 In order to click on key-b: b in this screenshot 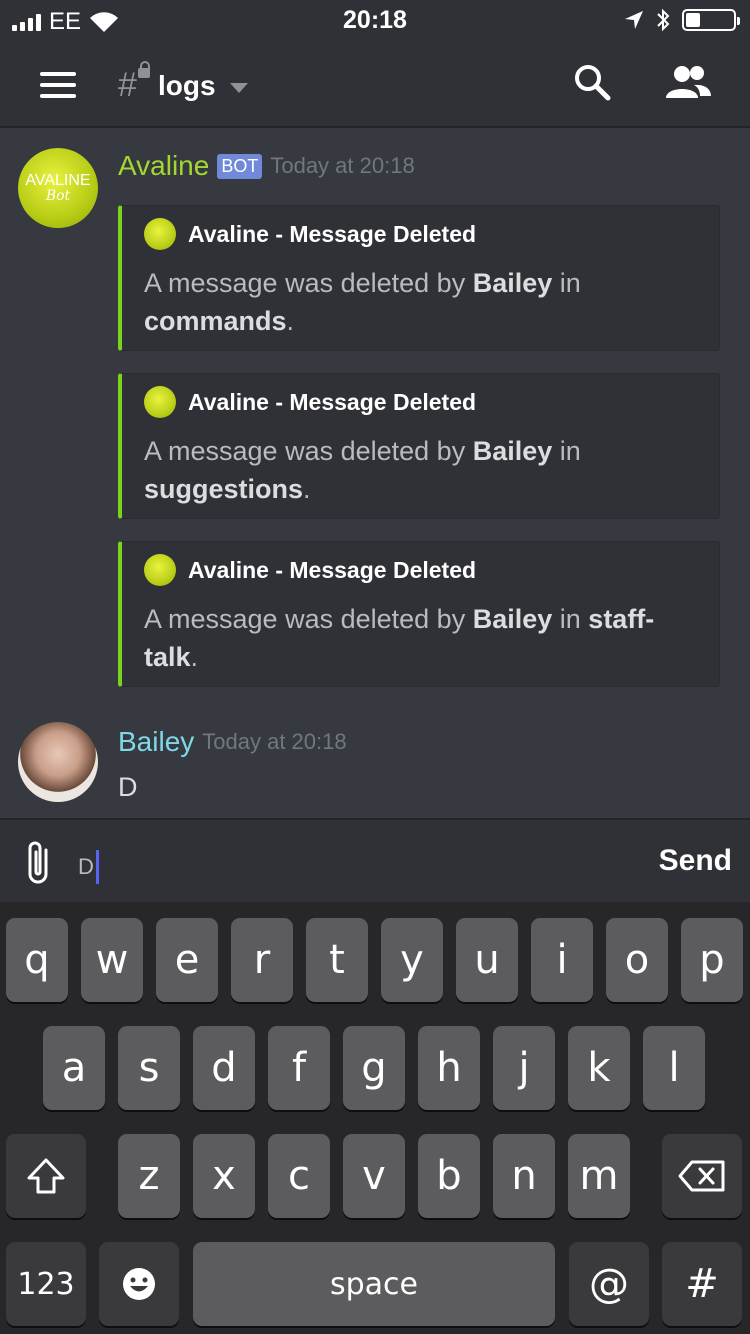, I will do `click(449, 1176)`.